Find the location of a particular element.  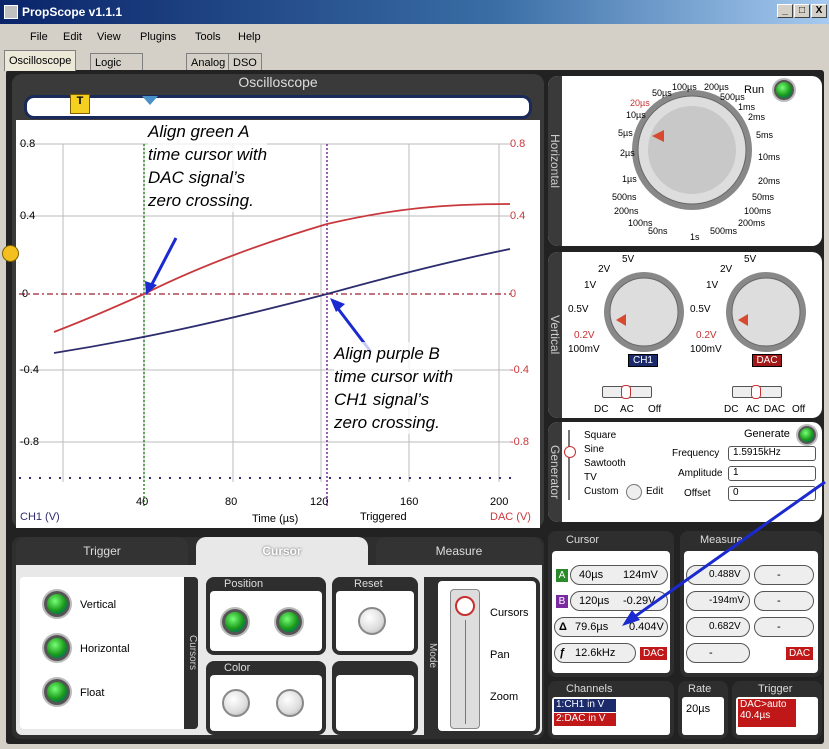

dac-coupling-slider is located at coordinates (757, 392).